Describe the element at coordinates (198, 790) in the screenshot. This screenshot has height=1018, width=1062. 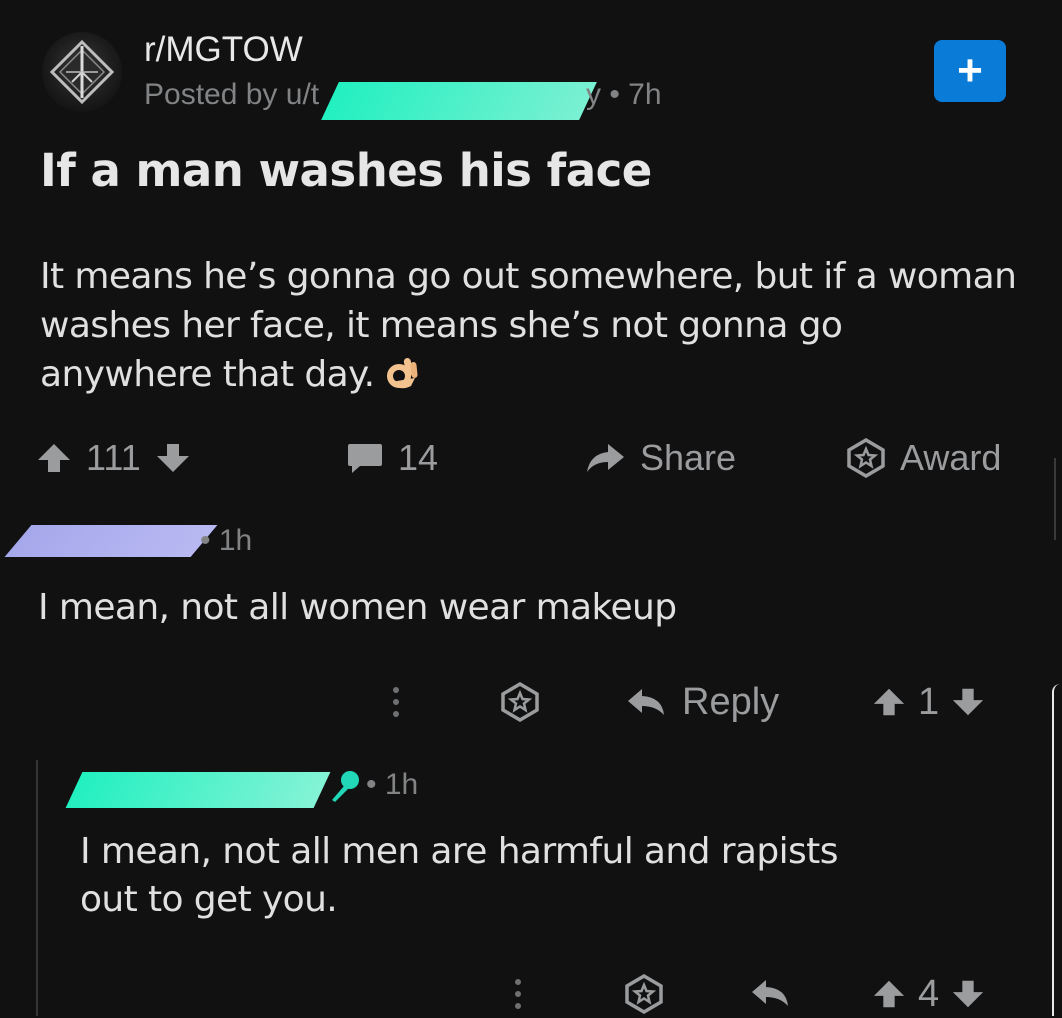
I see `commenter-2-redaction` at that location.